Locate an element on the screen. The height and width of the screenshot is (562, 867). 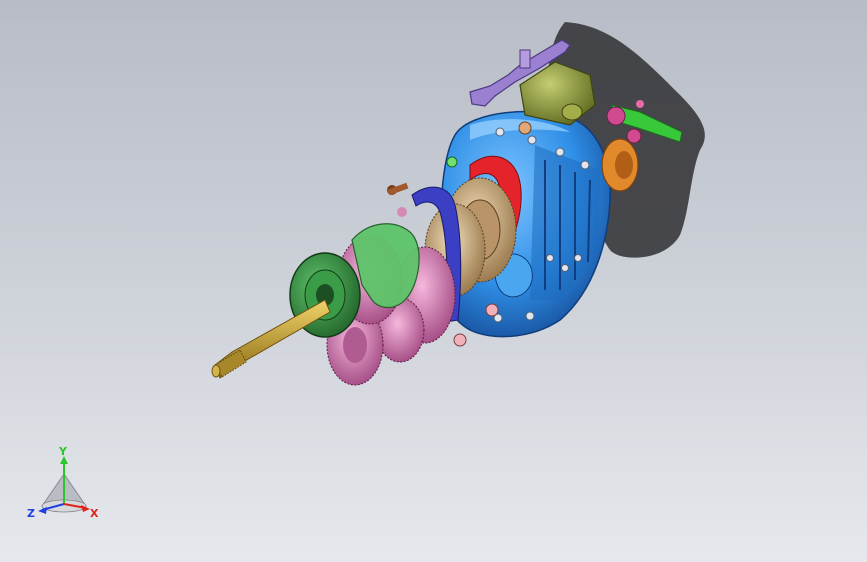
x-axis-label: X is located at coordinates (94, 513).